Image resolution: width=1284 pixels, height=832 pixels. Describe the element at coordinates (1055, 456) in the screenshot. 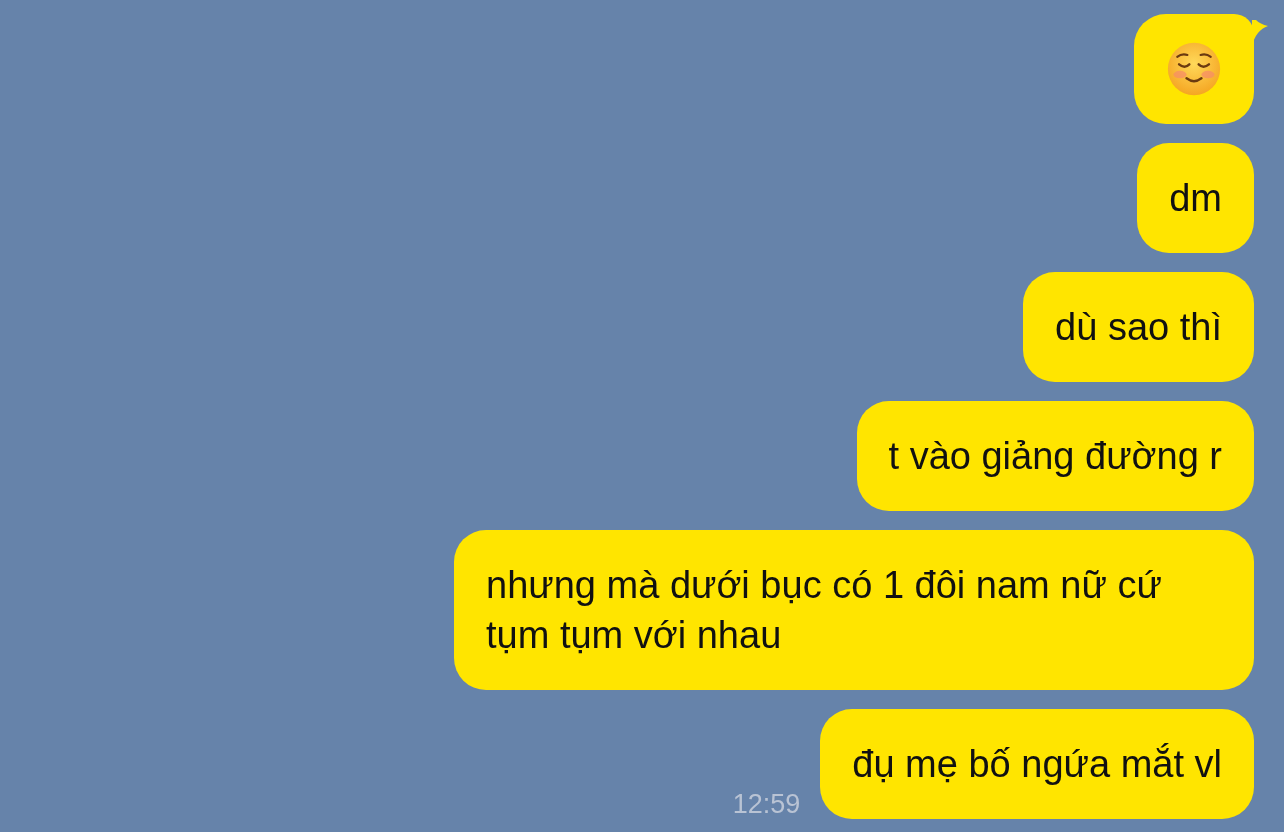

I see `message-bubble: t vào giảng đường r` at that location.